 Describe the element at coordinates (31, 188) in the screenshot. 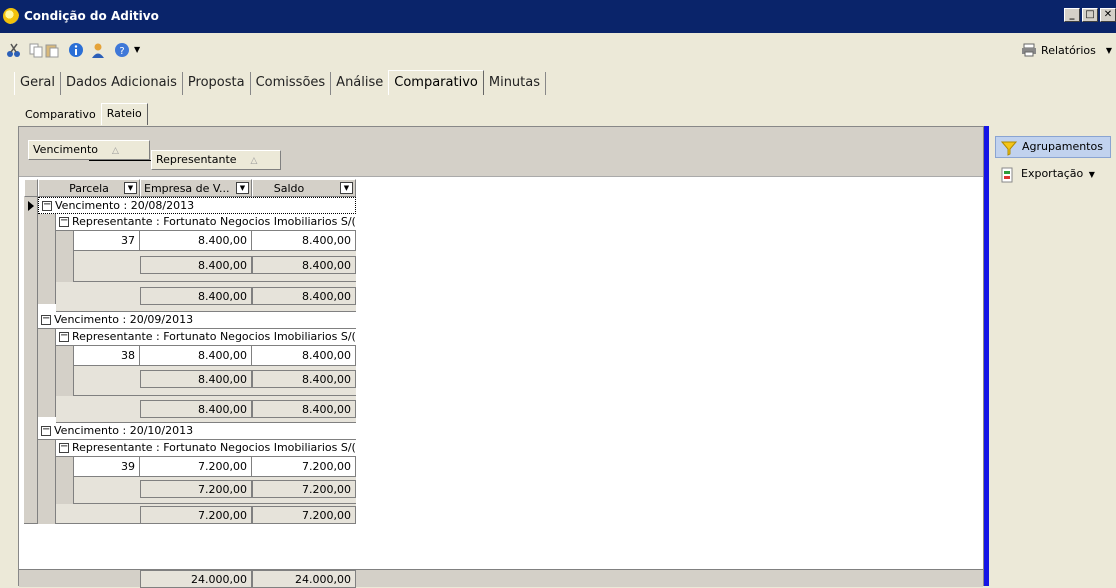

I see `row-indicator-header` at that location.